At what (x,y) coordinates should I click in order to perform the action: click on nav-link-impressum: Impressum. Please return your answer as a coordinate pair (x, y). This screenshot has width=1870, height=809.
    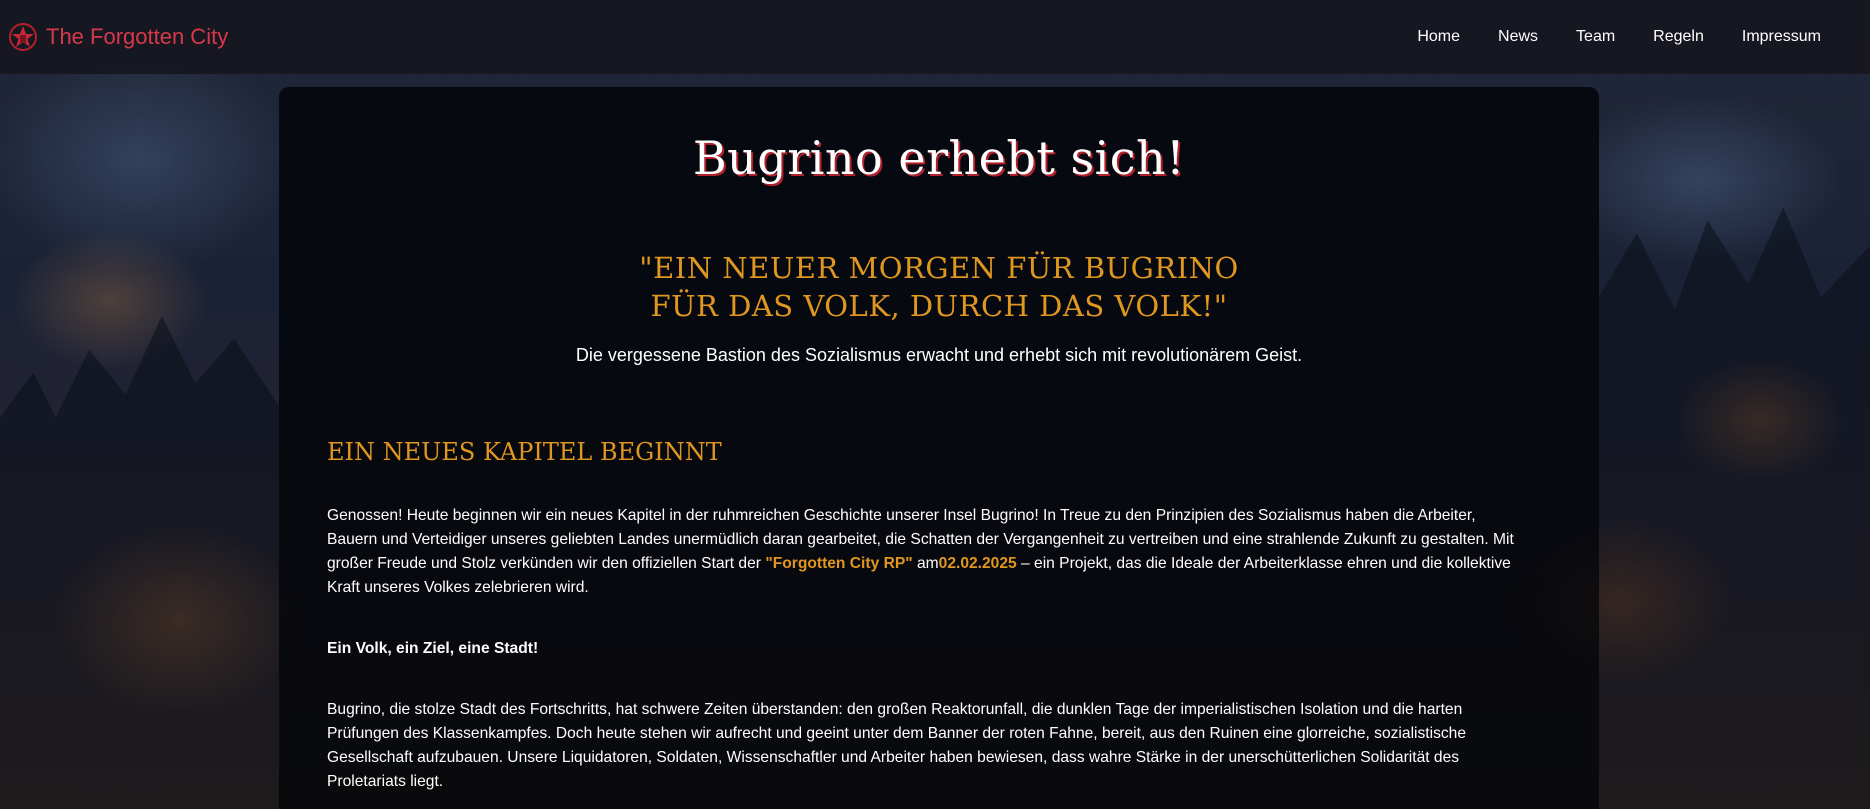
    Looking at the image, I should click on (1781, 37).